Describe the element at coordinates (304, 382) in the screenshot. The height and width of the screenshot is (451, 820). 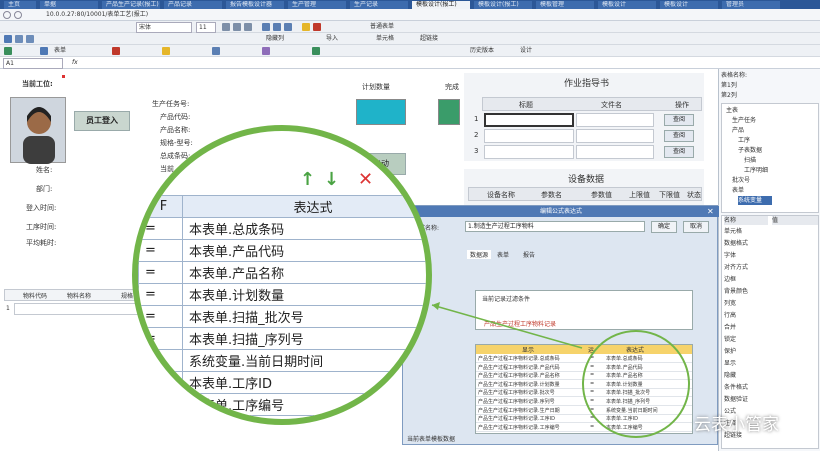
I see `expression-cell: 本表单.工序ID` at that location.